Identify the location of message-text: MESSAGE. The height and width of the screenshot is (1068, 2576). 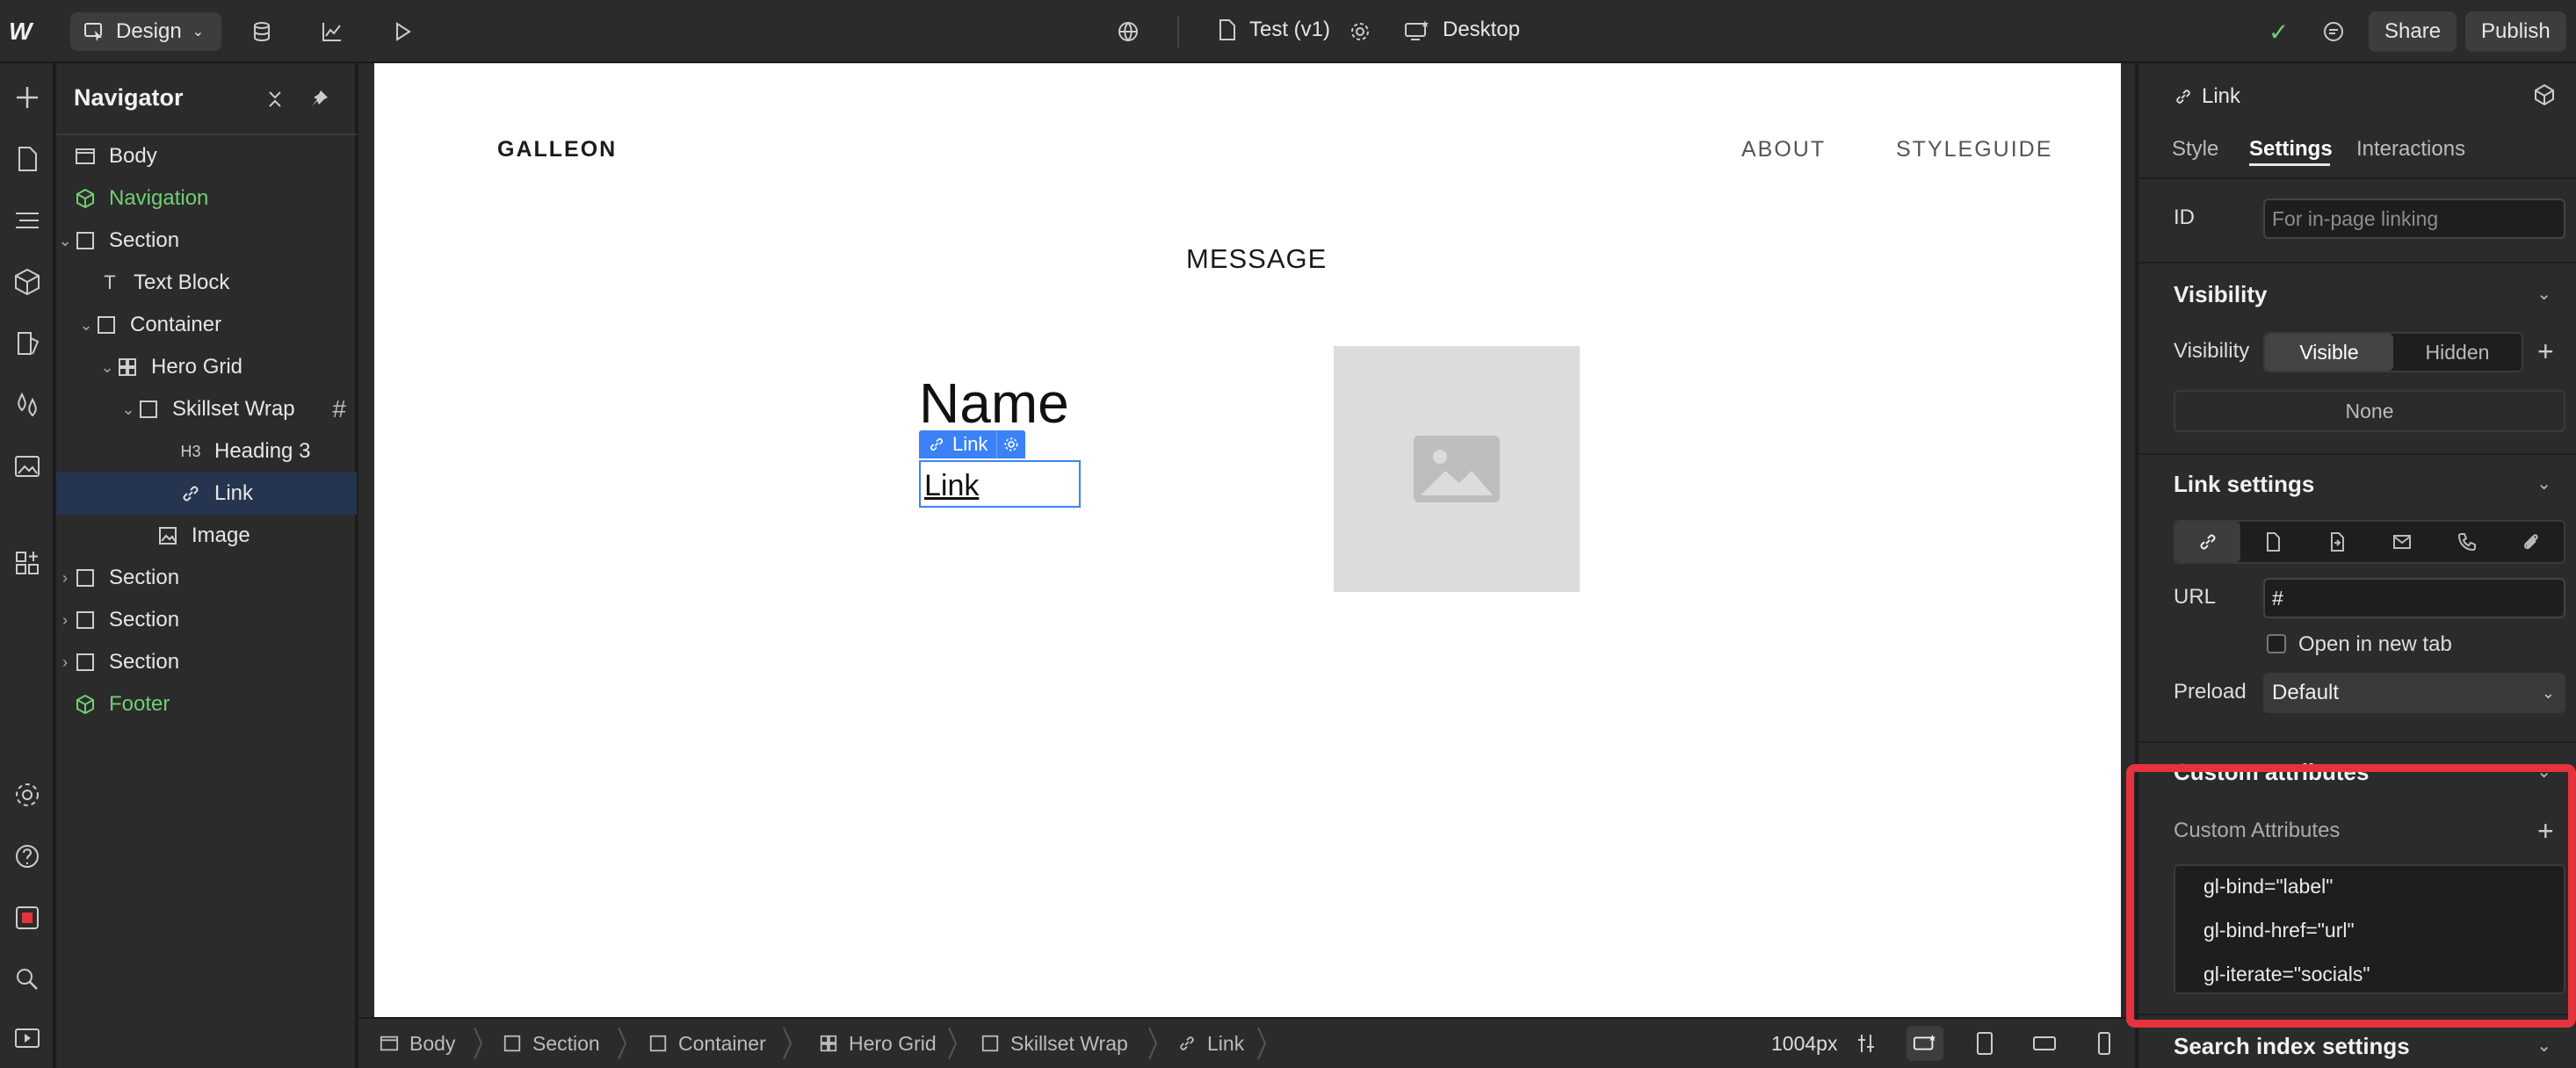
(1256, 259).